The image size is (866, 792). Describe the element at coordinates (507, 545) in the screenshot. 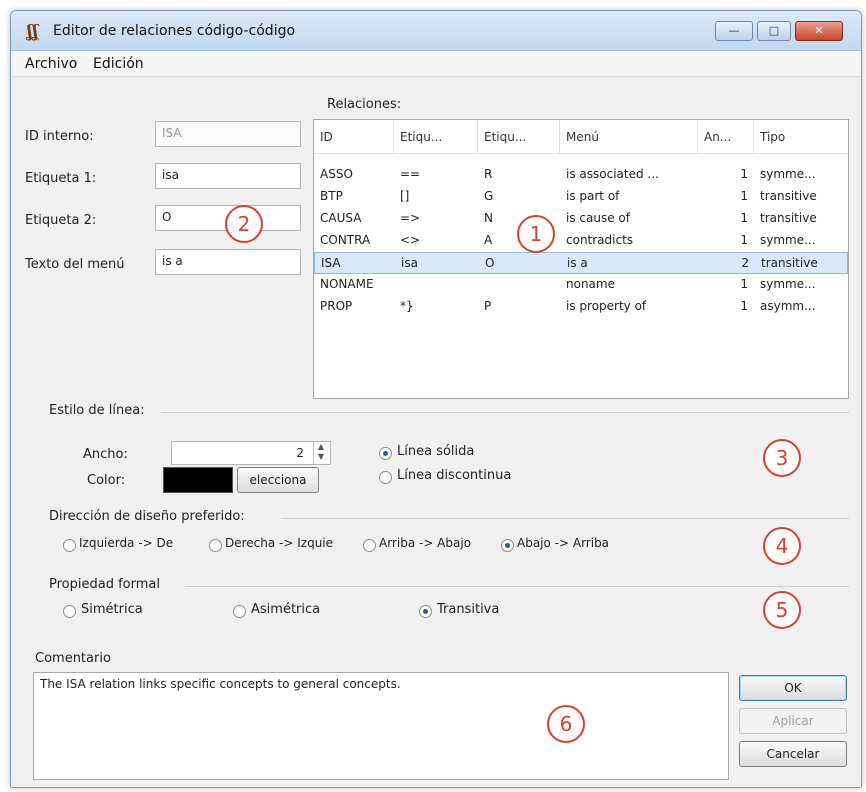

I see `direction-radio-bottom-top` at that location.